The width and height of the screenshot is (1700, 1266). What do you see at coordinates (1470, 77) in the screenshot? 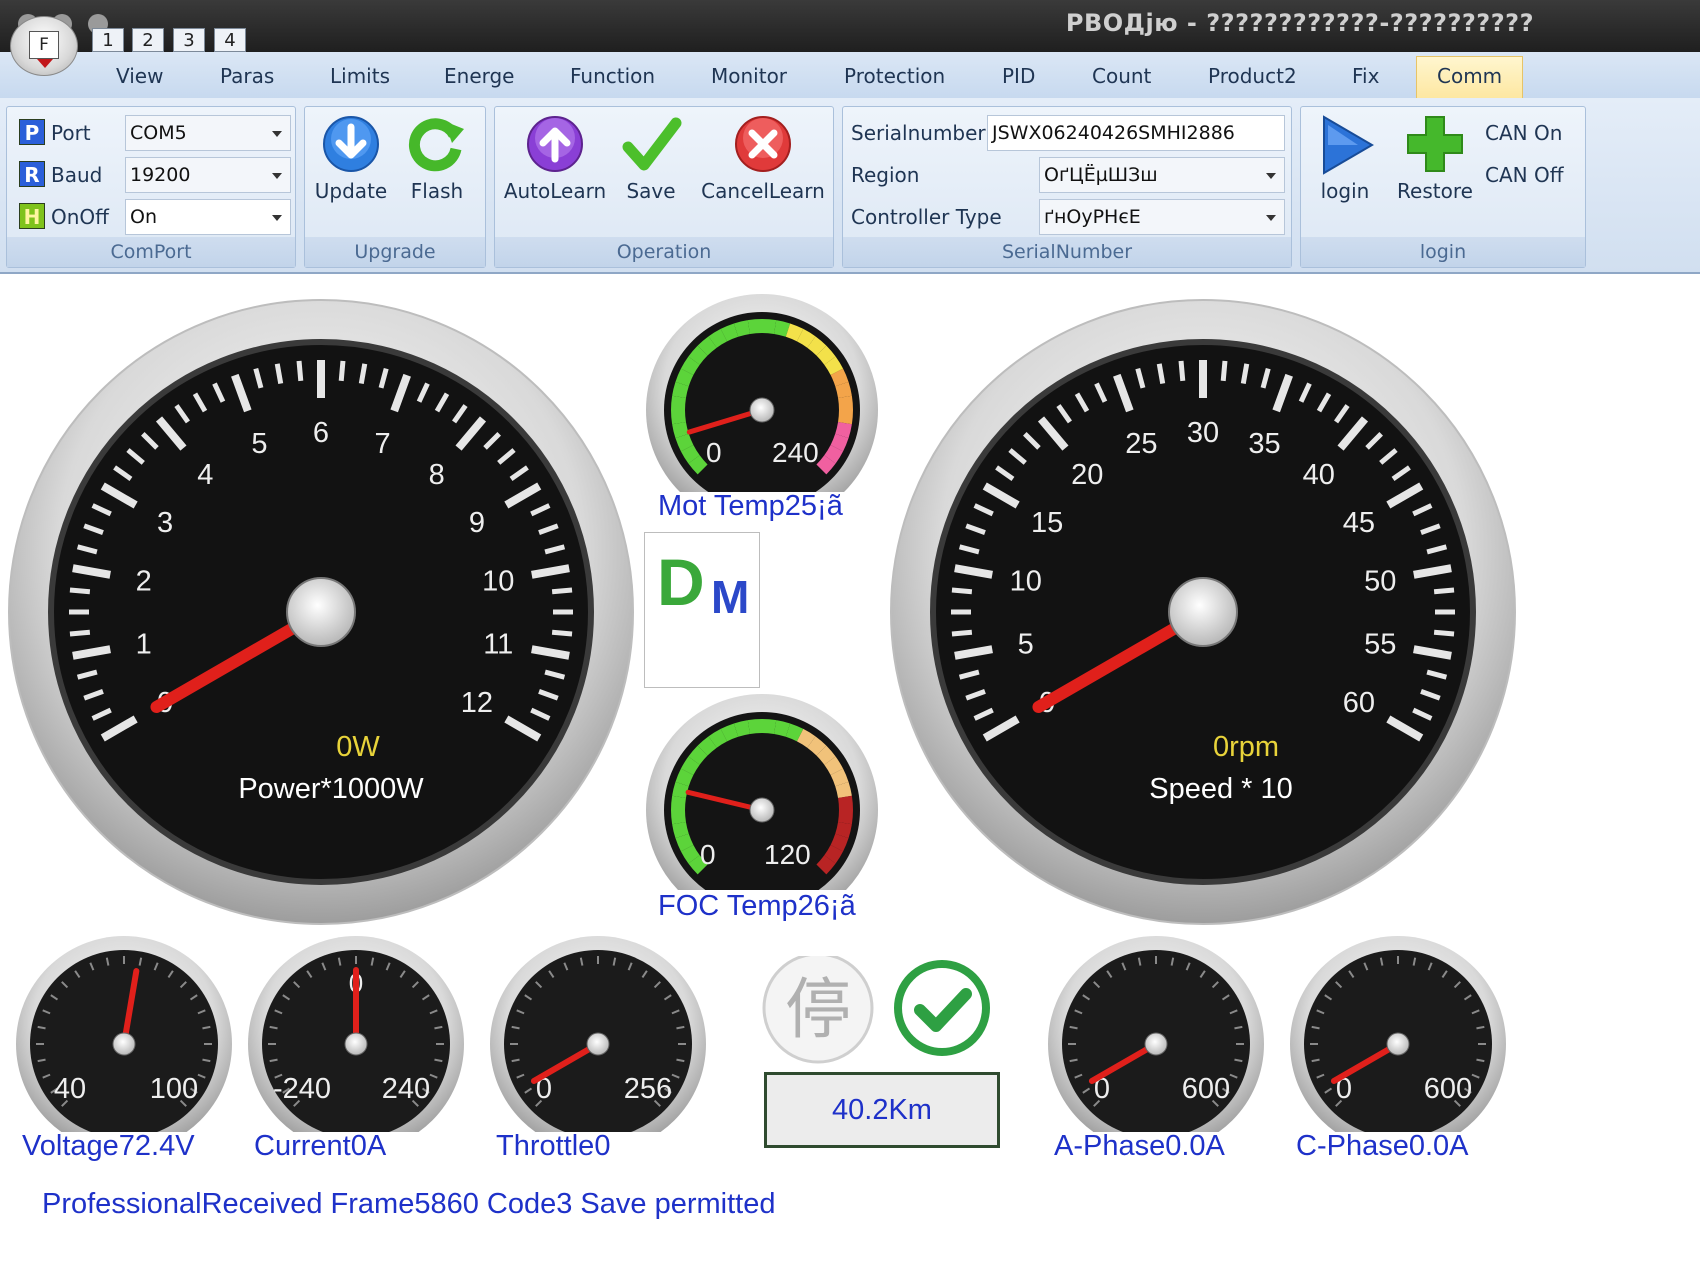
I see `tab-comm: Comm` at bounding box center [1470, 77].